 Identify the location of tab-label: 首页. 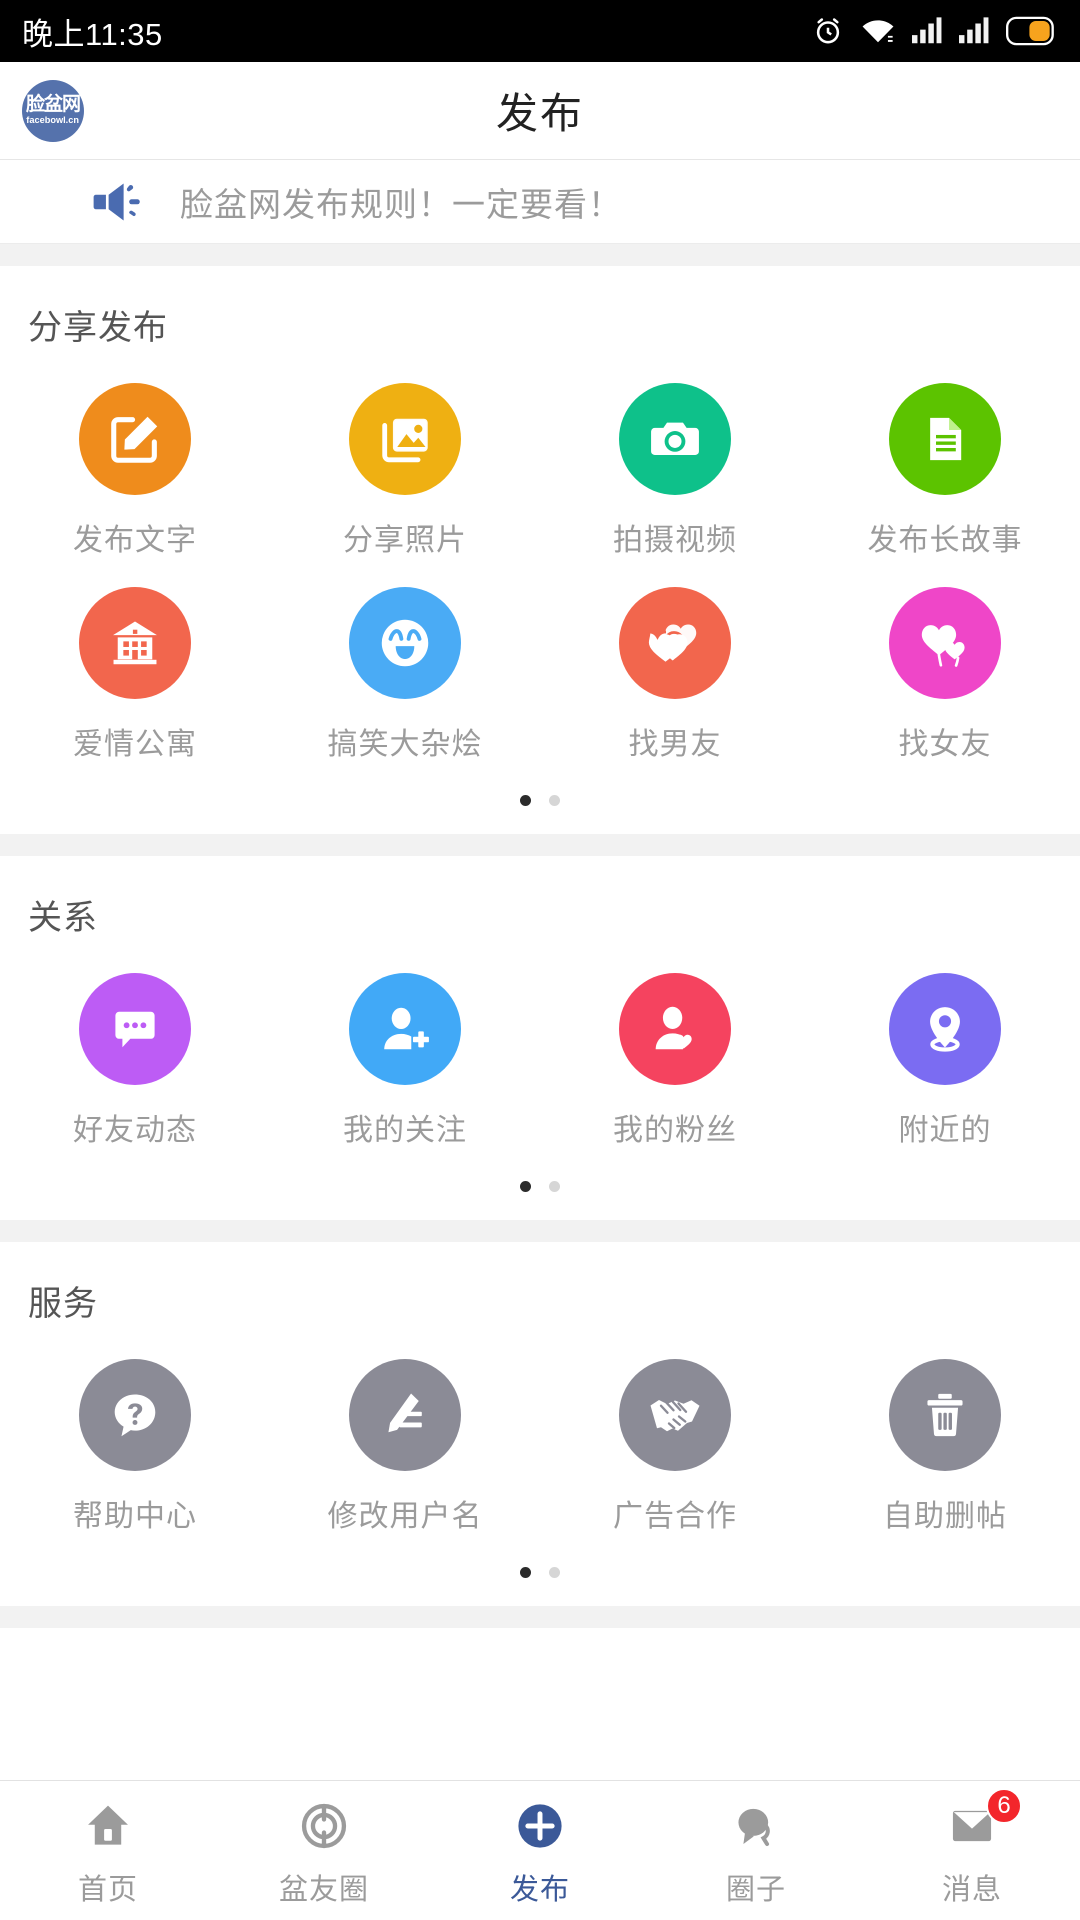
(107, 1889).